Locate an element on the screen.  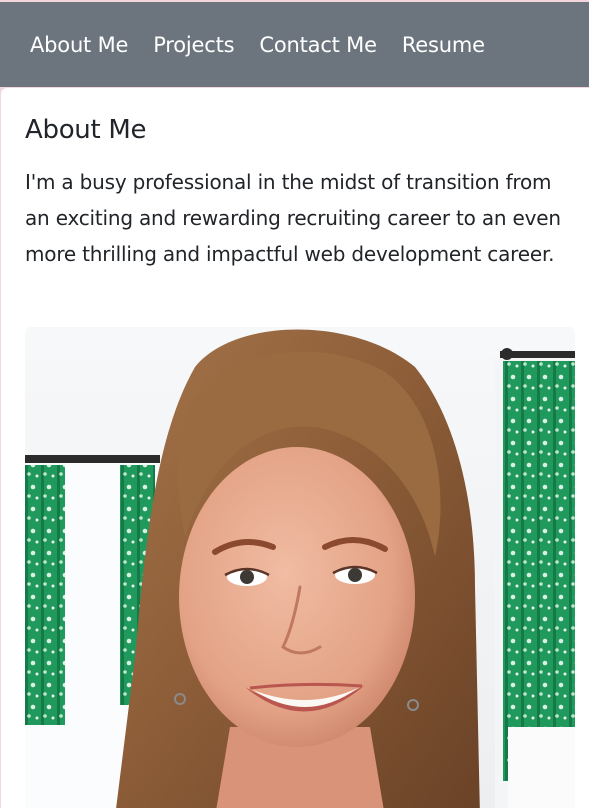
nav-link-projects: Projects is located at coordinates (193, 45).